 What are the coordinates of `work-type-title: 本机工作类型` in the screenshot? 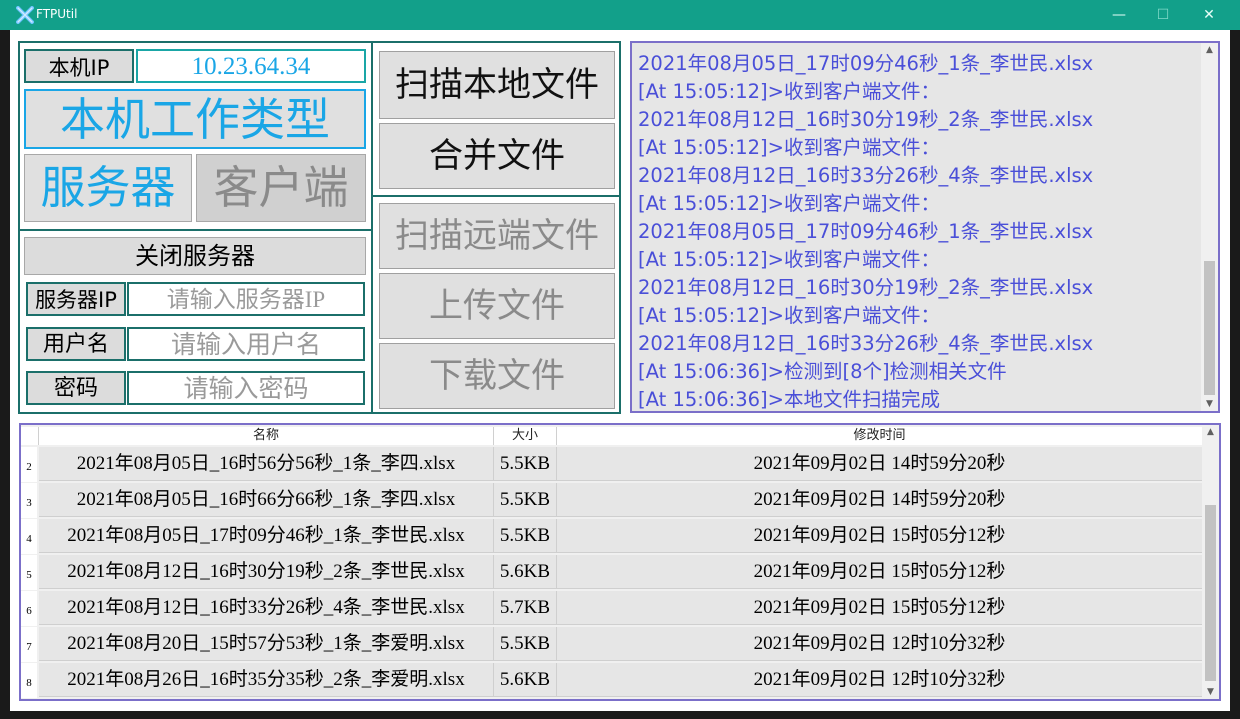 It's located at (195, 119).